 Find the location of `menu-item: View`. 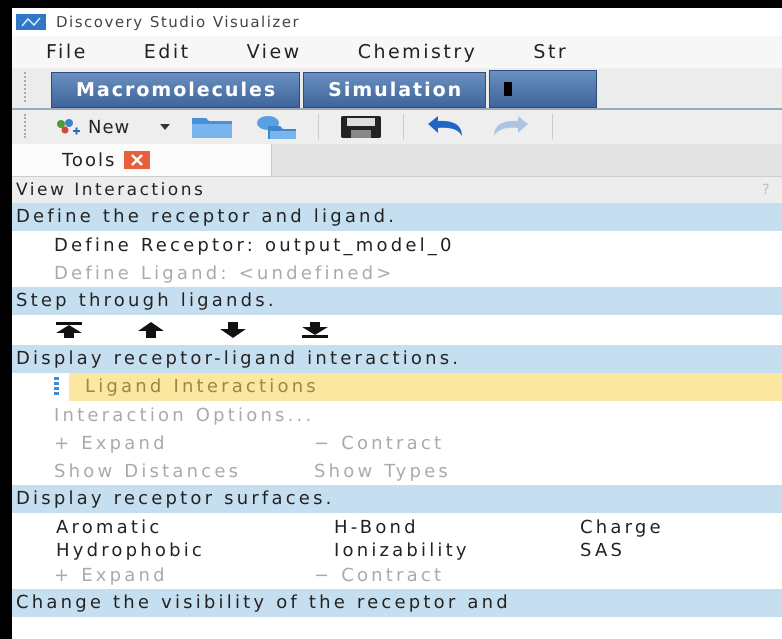

menu-item: View is located at coordinates (274, 52).